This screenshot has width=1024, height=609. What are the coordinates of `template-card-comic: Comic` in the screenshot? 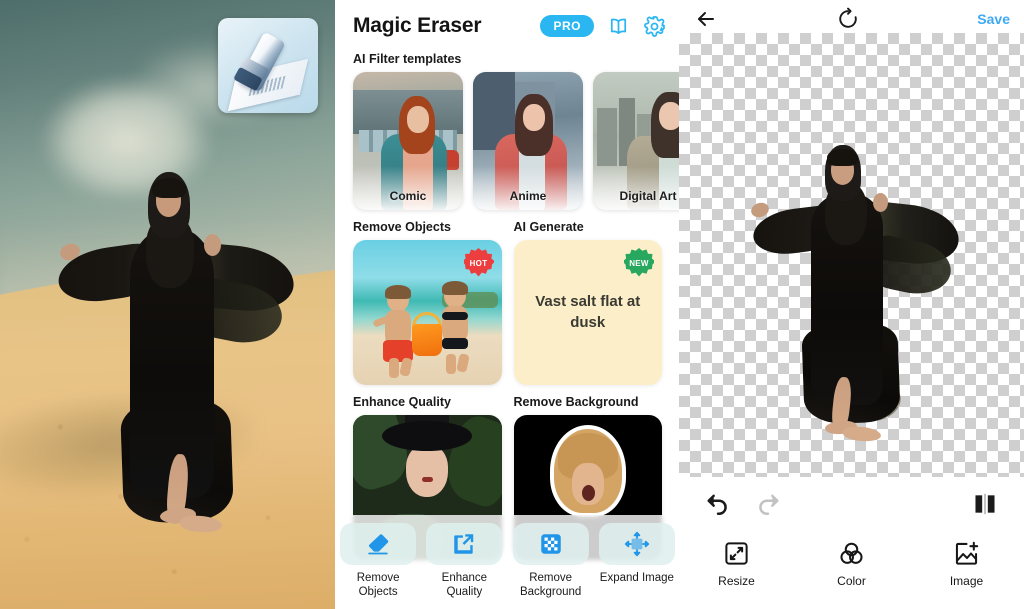 It's located at (408, 141).